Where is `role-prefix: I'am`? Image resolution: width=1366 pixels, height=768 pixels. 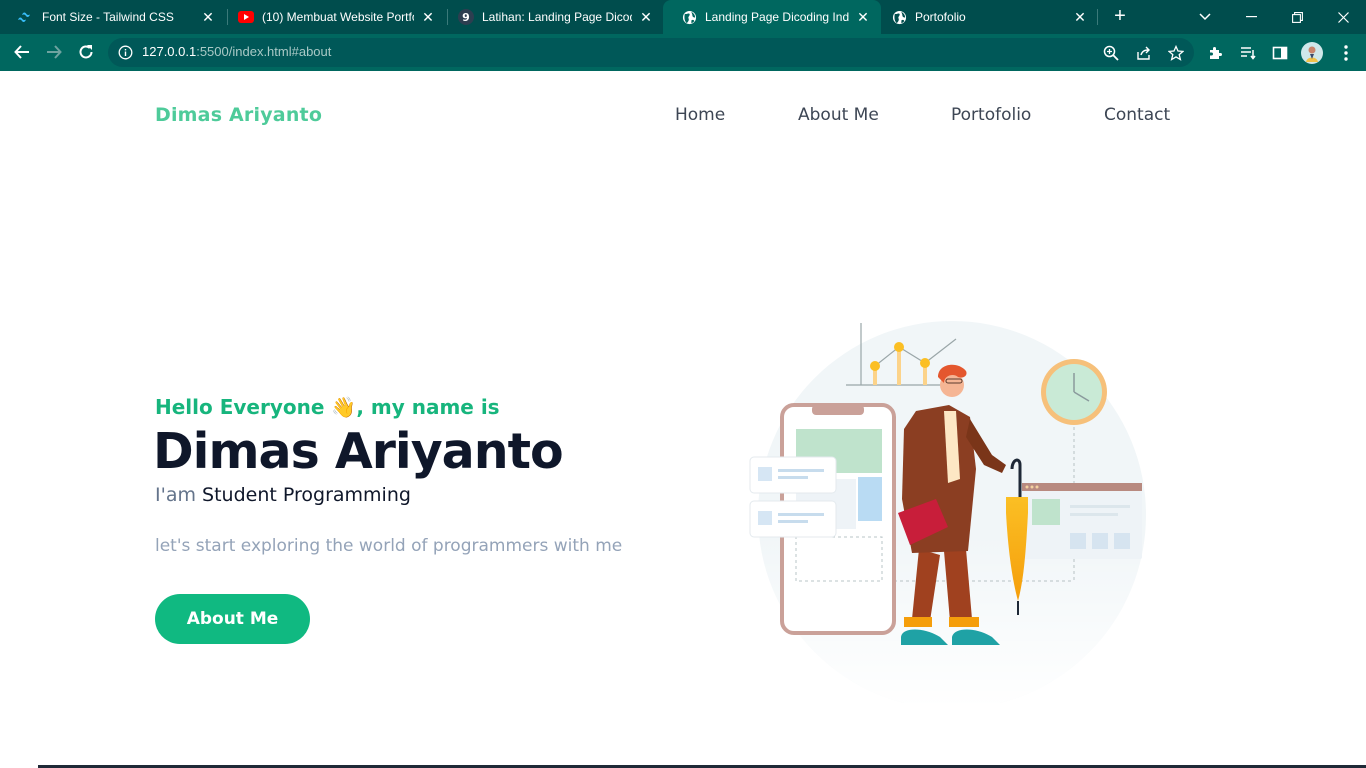 role-prefix: I'am is located at coordinates (175, 495).